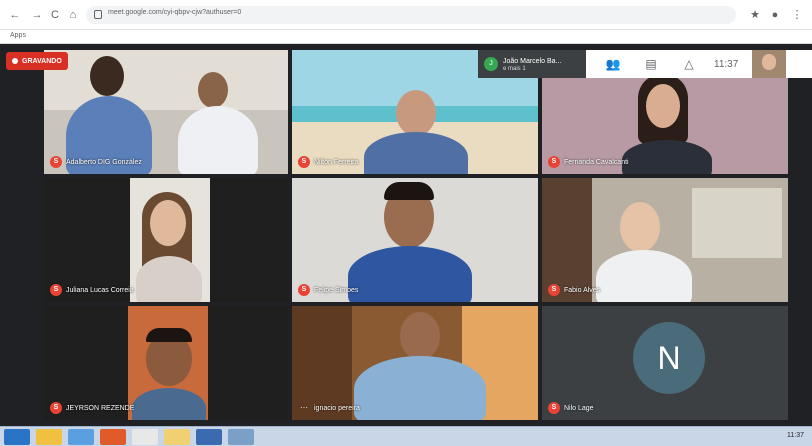 The image size is (812, 446). What do you see at coordinates (797, 15) in the screenshot?
I see `menu-icon: ⋮` at bounding box center [797, 15].